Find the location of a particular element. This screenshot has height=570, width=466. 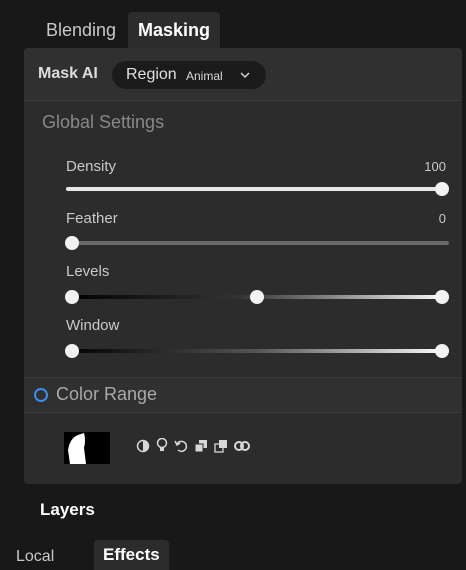

color-range-radio is located at coordinates (41, 395).